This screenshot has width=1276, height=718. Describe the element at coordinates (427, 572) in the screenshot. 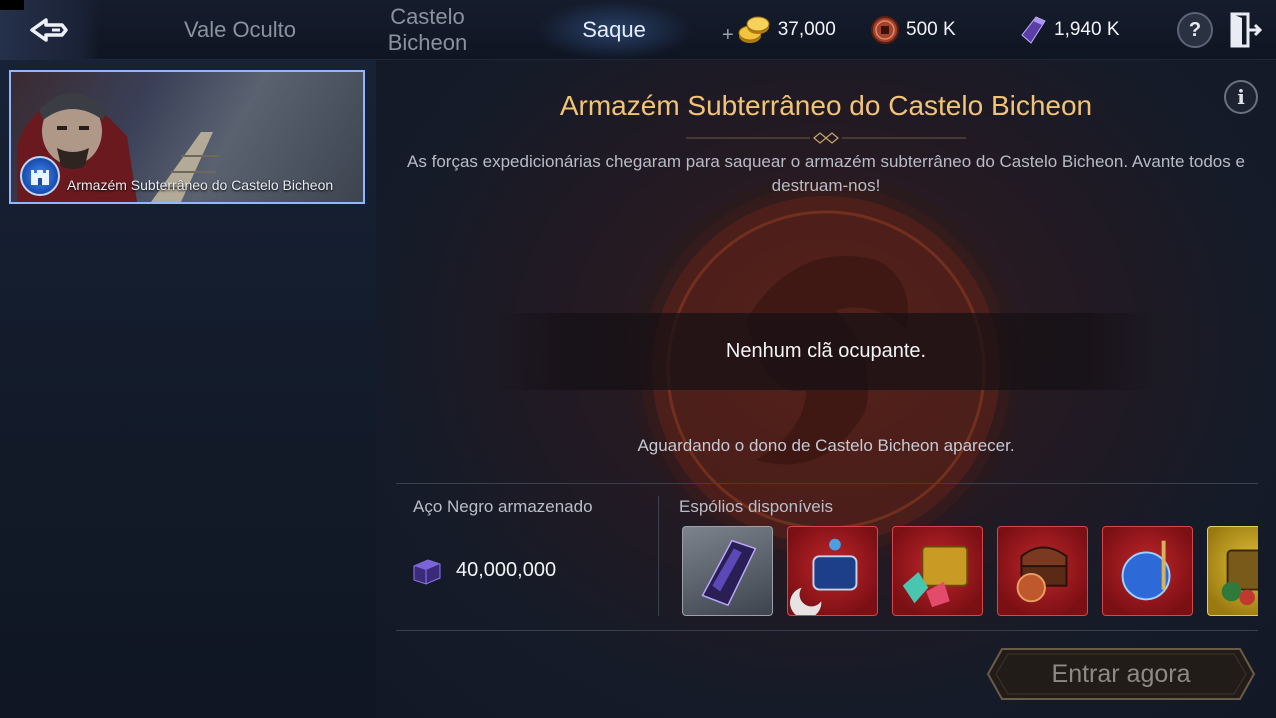

I see `black-steel-cube-icon` at that location.